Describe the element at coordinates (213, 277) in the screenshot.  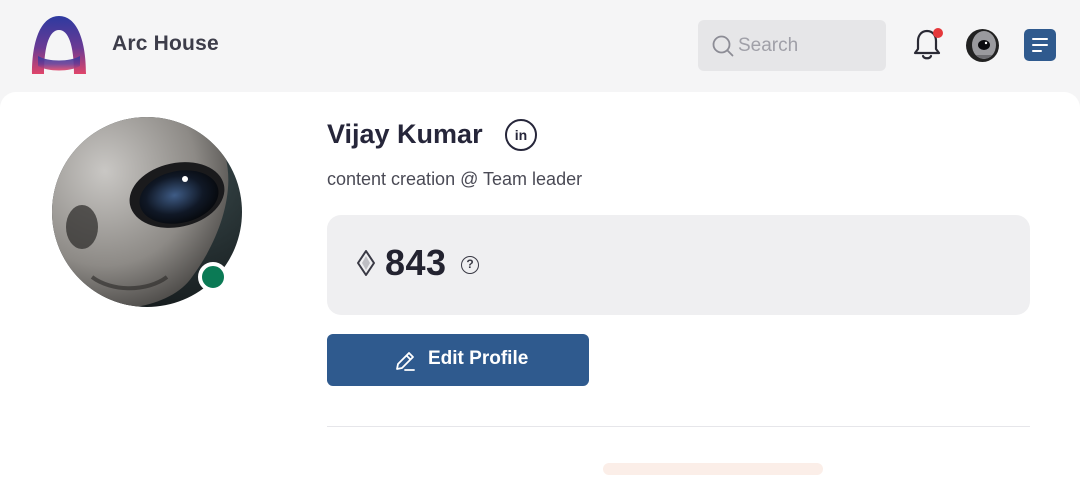
I see `online-status-dot` at that location.